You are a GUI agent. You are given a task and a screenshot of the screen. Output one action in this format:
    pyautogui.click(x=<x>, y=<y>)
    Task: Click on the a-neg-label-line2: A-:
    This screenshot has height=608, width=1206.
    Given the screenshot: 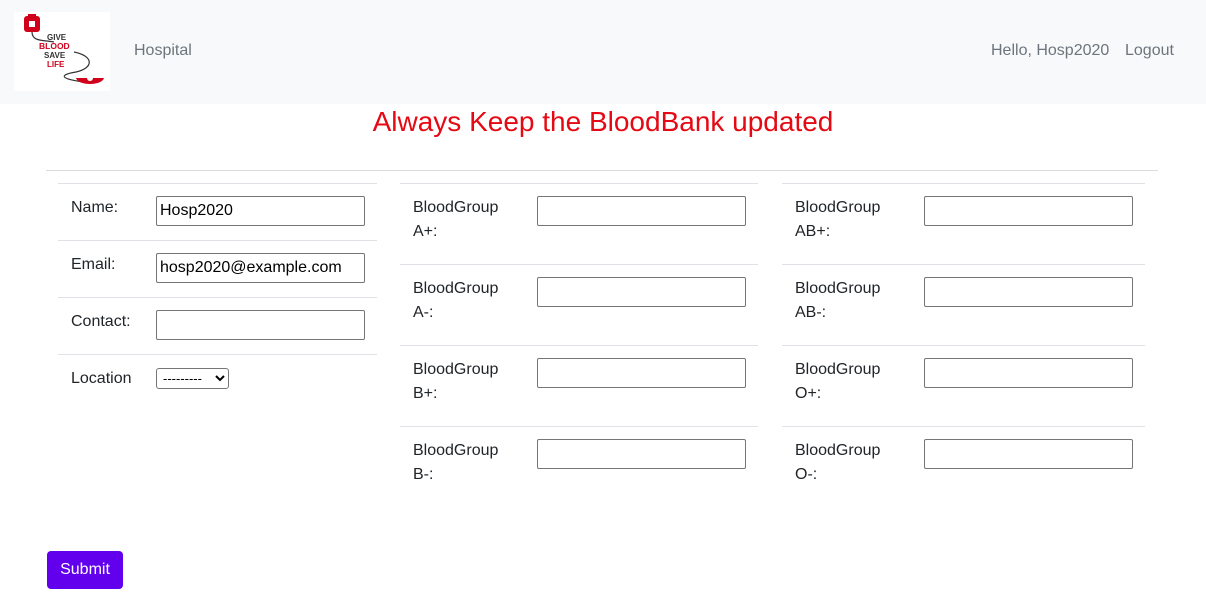 What is the action you would take?
    pyautogui.click(x=423, y=312)
    